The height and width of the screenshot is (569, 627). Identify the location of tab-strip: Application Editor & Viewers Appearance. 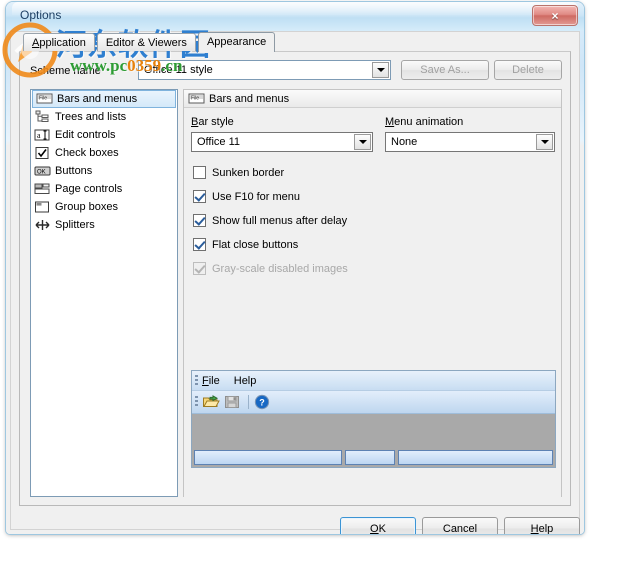
(150, 42).